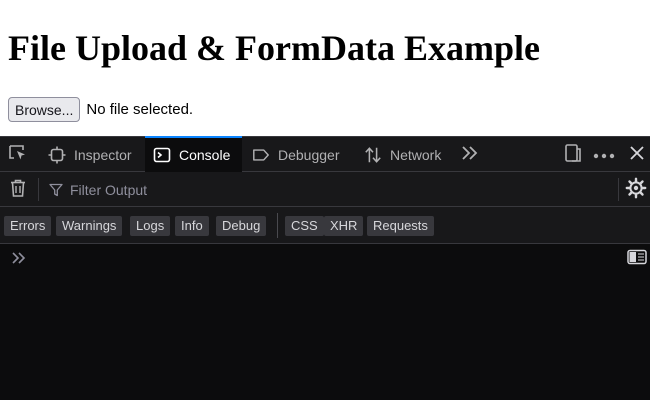 The image size is (650, 400). I want to click on more-options-button, so click(604, 155).